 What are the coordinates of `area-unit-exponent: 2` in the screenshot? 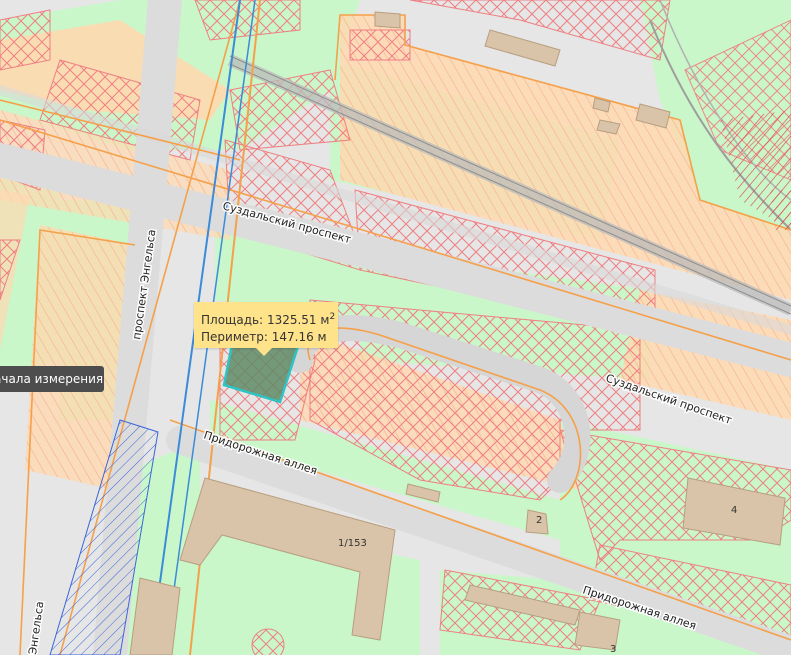 It's located at (332, 317).